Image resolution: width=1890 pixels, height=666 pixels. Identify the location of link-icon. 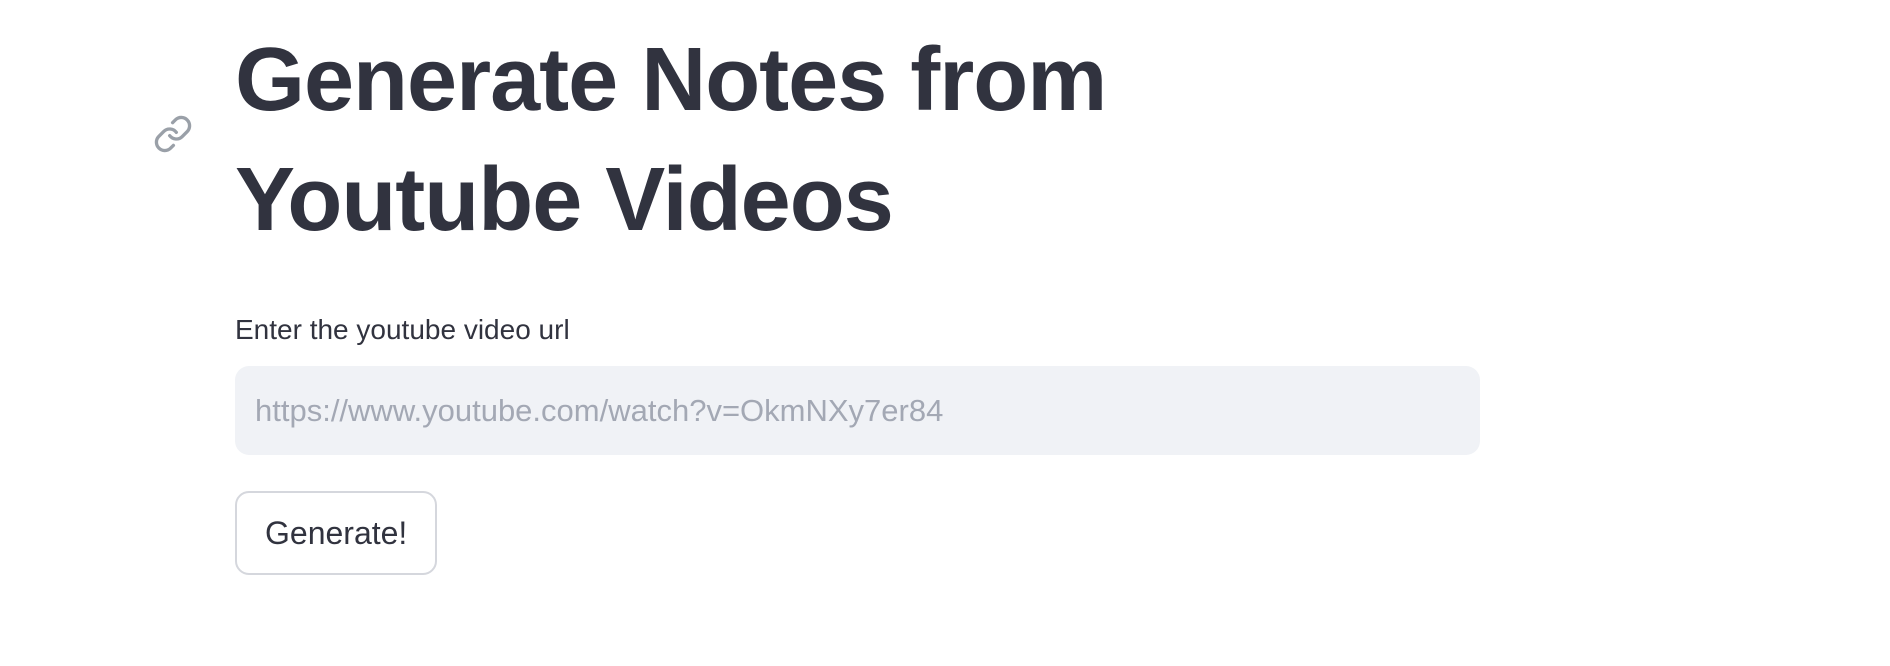
(173, 136).